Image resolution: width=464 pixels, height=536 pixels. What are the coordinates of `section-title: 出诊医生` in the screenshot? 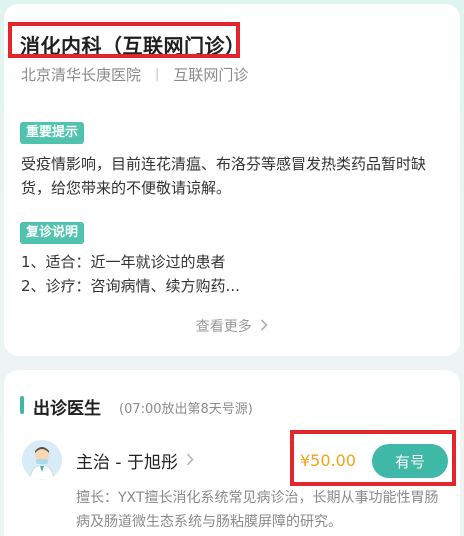 It's located at (67, 409).